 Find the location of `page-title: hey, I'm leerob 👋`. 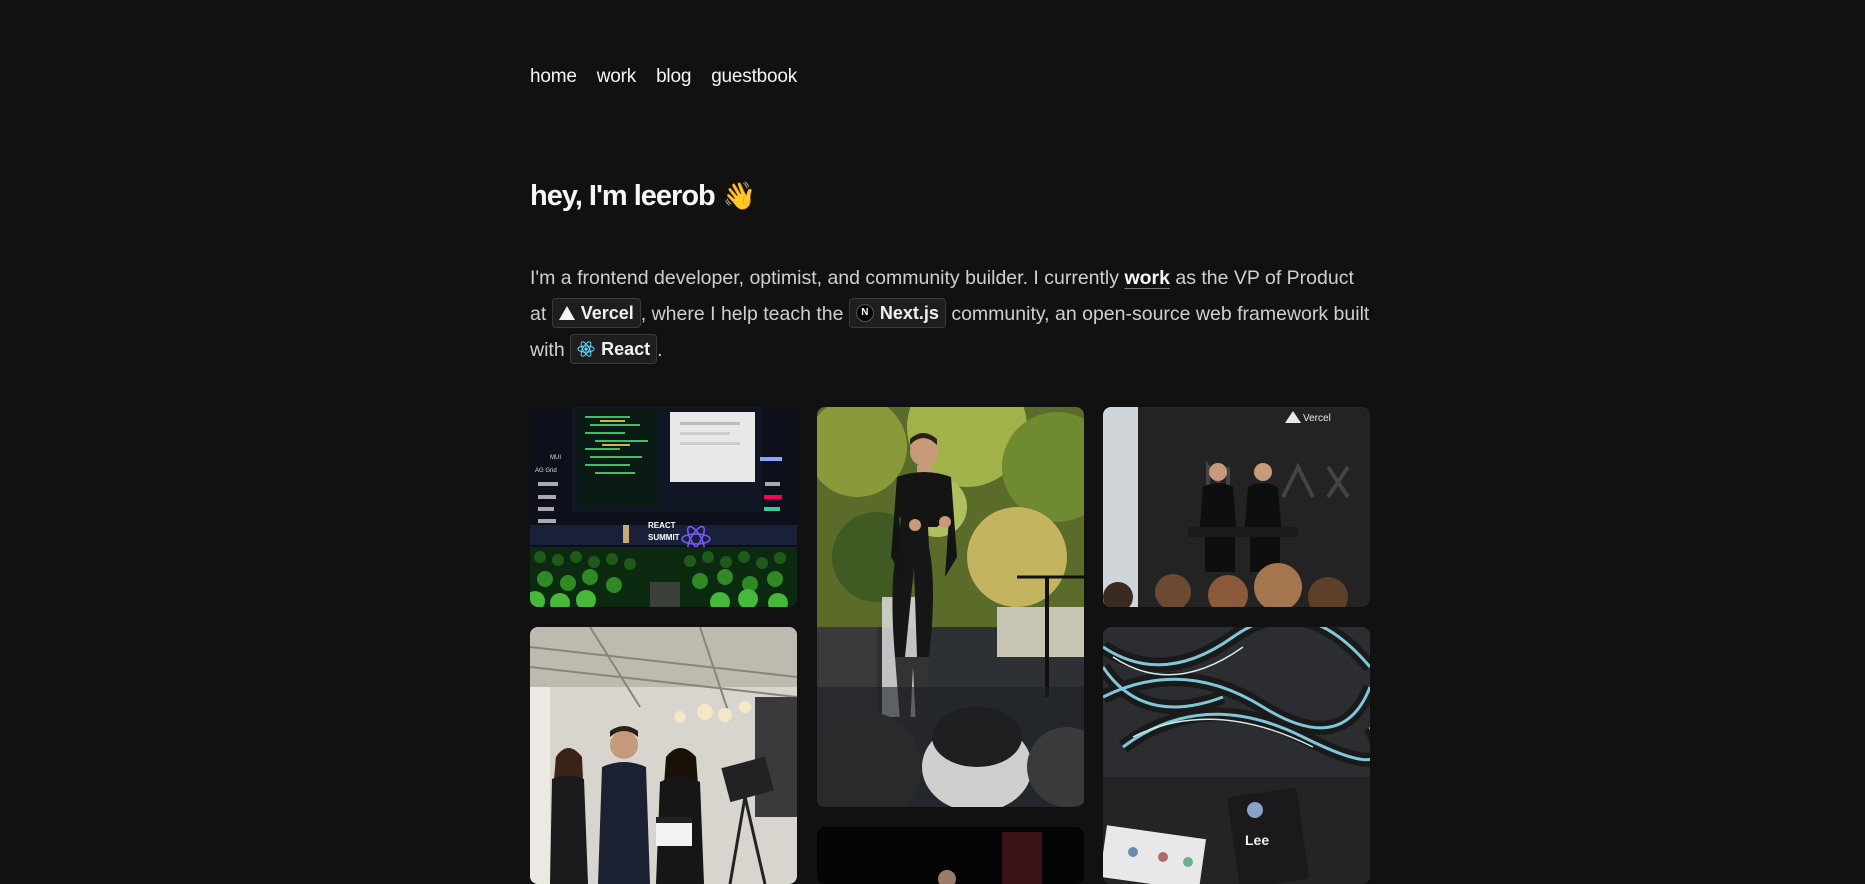

page-title: hey, I'm leerob 👋 is located at coordinates (643, 196).